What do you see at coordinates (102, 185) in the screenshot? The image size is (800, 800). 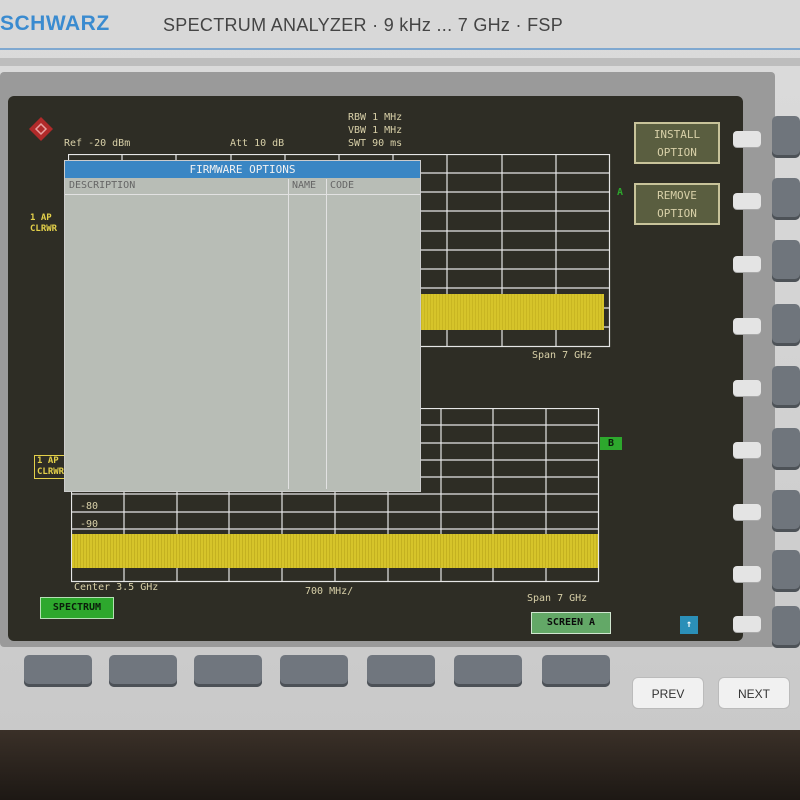 I see `column-description: DESCRIPTION` at bounding box center [102, 185].